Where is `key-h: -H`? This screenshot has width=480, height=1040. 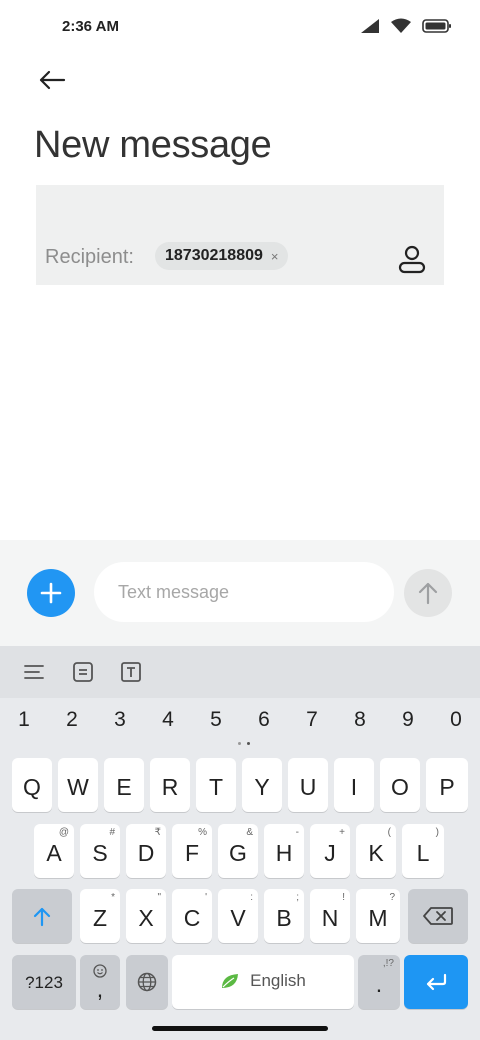 key-h: -H is located at coordinates (284, 851).